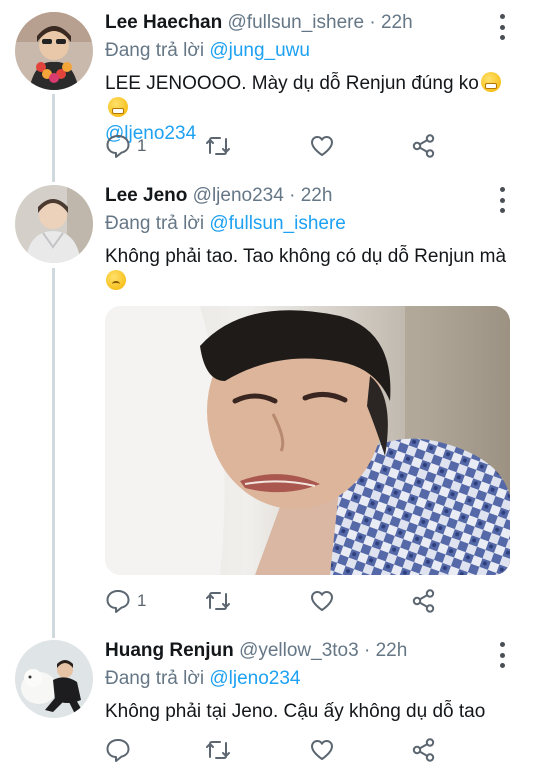  I want to click on tweet-header: Lee Haechan @fullsun_ishere · 22h, so click(259, 23).